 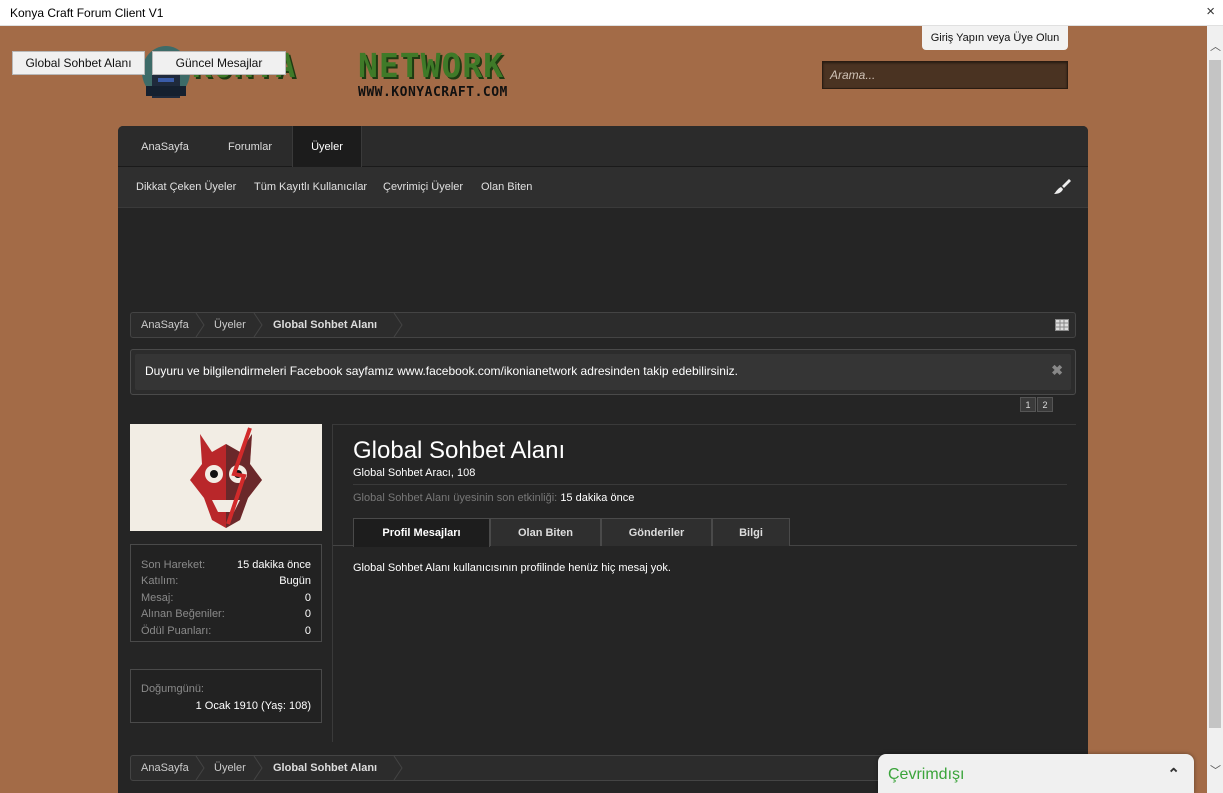 What do you see at coordinates (219, 63) in the screenshot?
I see `recent-messages-button: Güncel Mesajlar` at bounding box center [219, 63].